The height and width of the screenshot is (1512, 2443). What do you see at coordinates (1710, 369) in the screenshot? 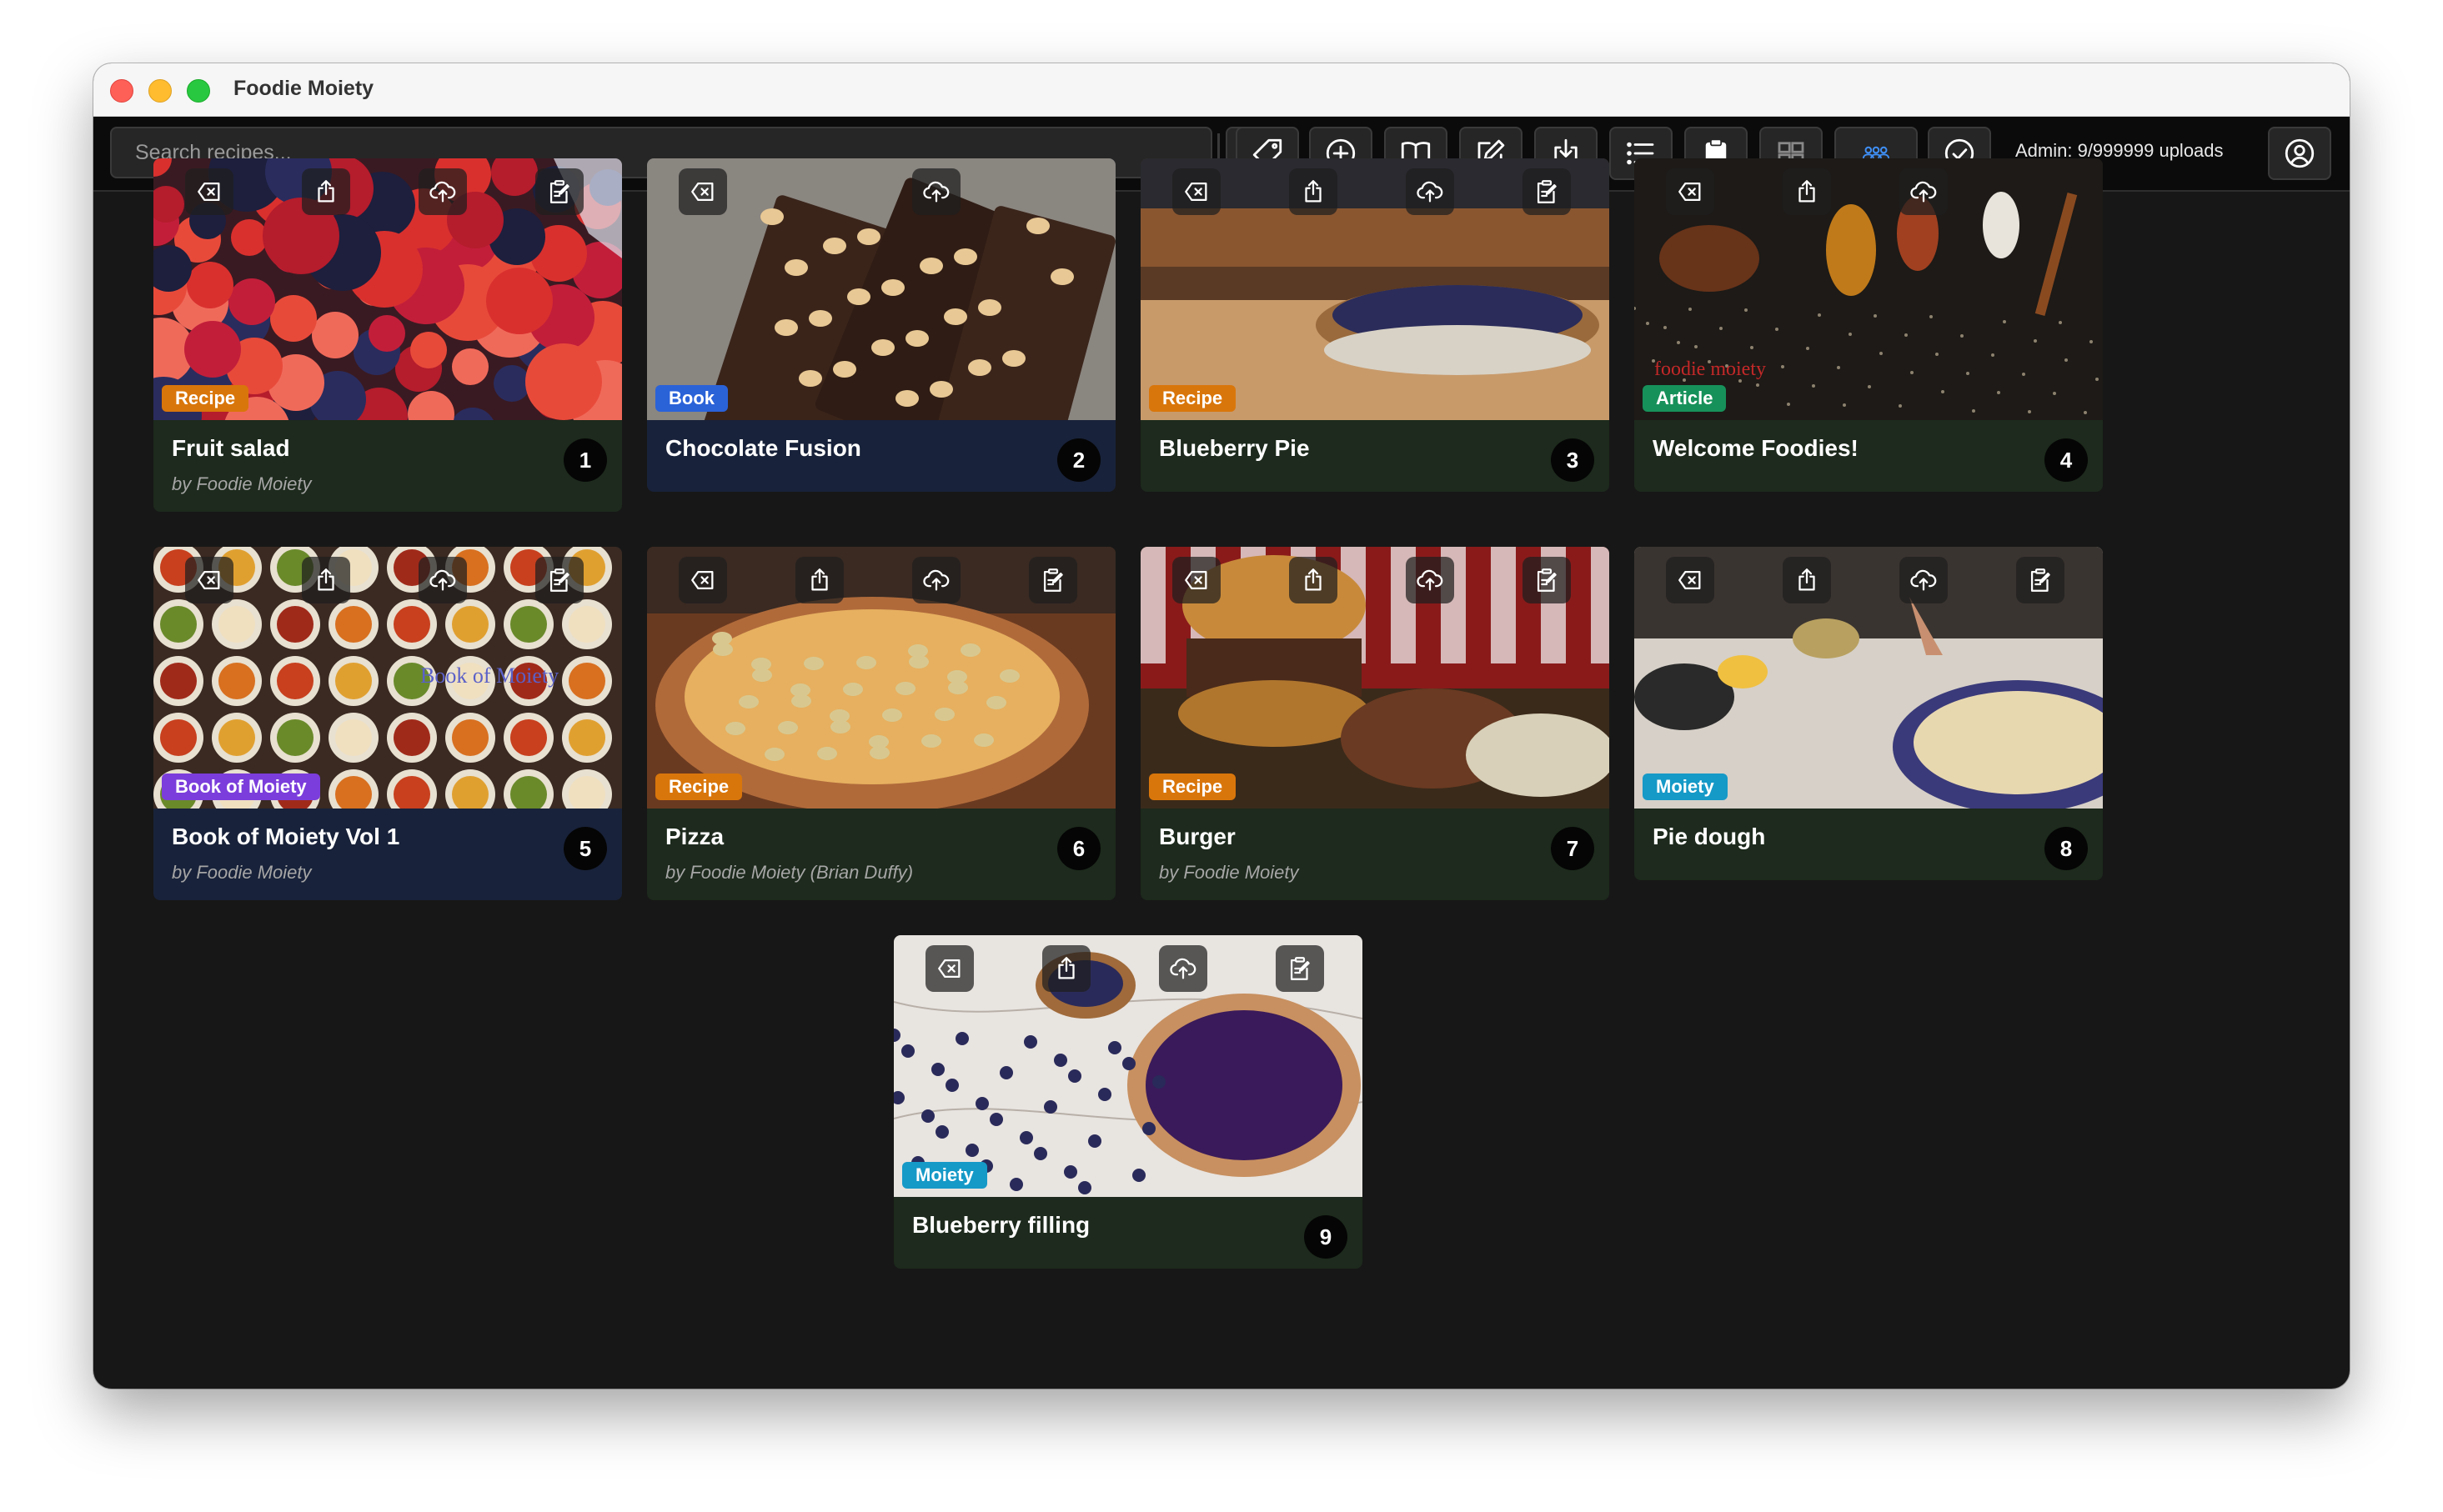
I see `image-caption: foodie moiety` at bounding box center [1710, 369].